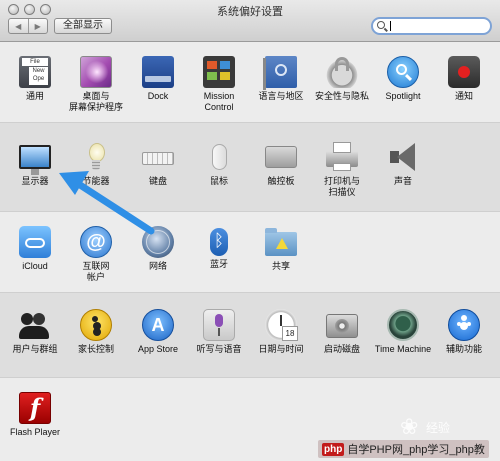  I want to click on php-logo: php, so click(333, 449).